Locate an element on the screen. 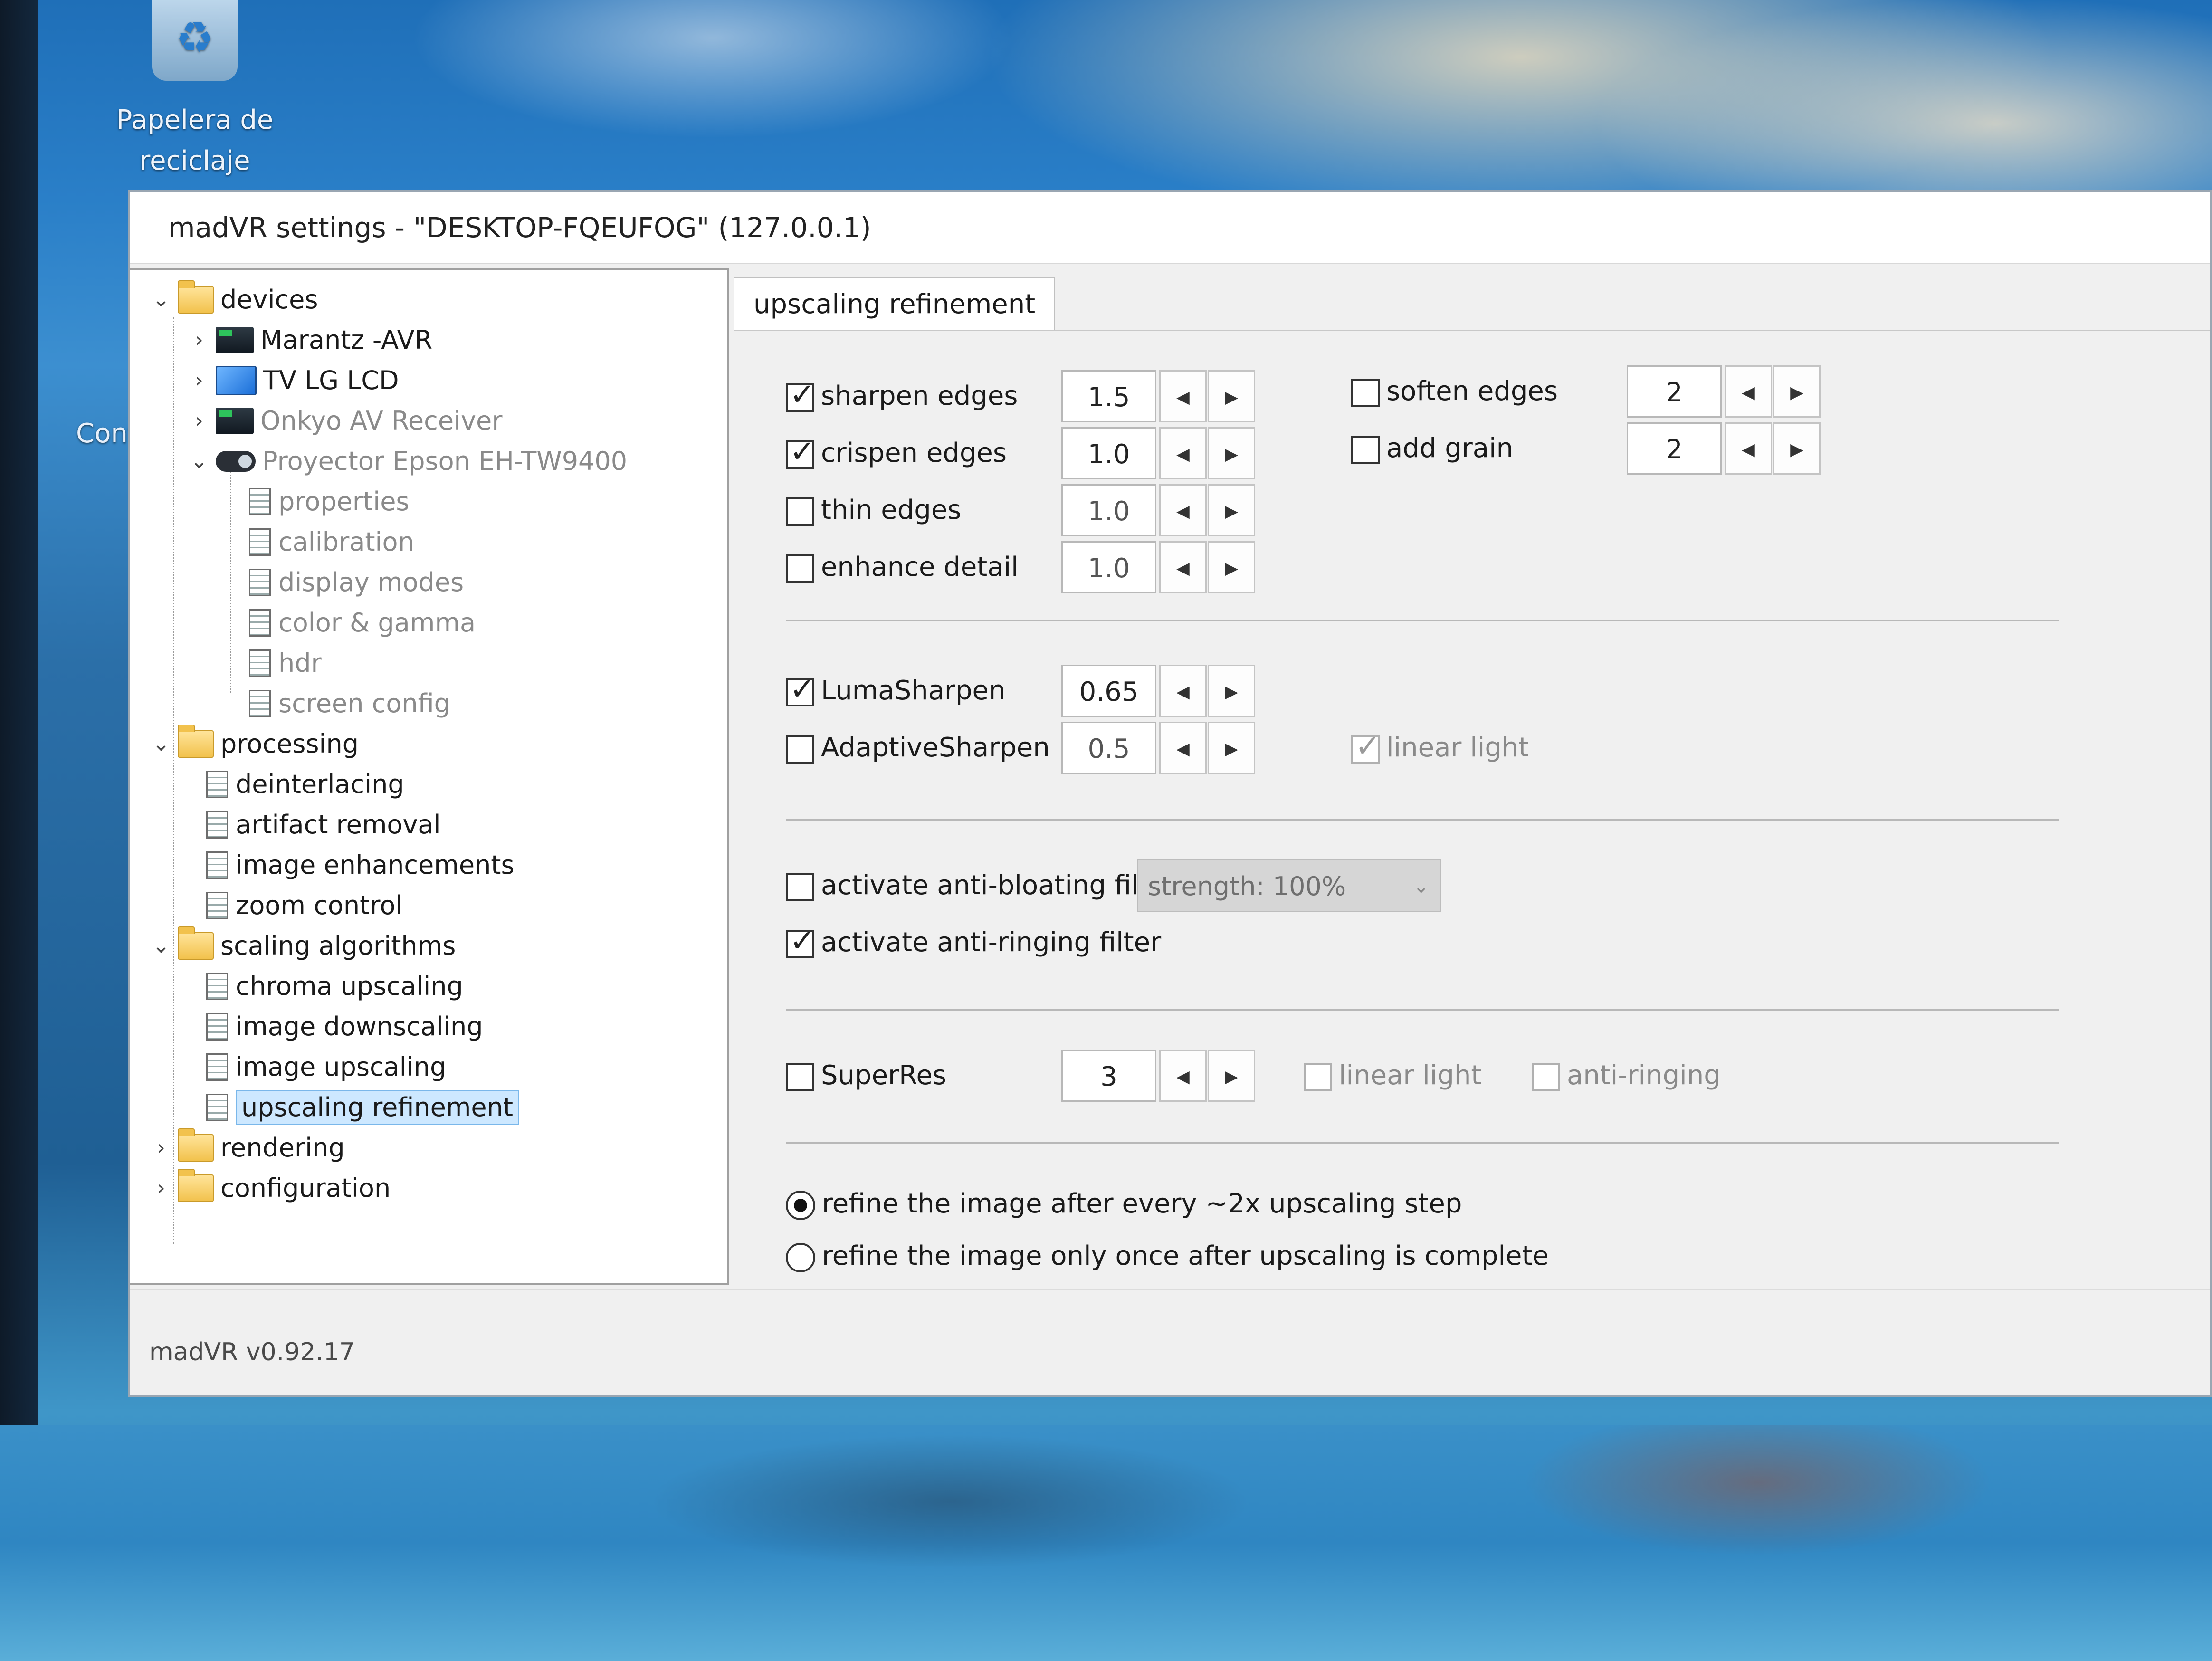 This screenshot has width=2212, height=1661. tree-item-projector: ⌄ Proyector Epson EH-TW9400 is located at coordinates (407, 461).